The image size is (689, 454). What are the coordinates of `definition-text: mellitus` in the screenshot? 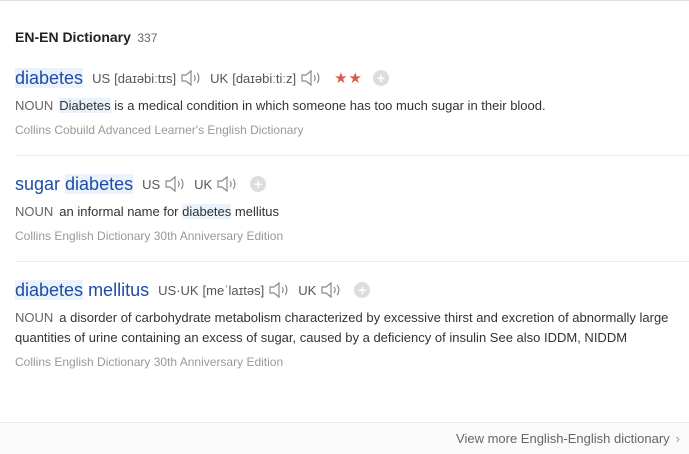 It's located at (255, 211).